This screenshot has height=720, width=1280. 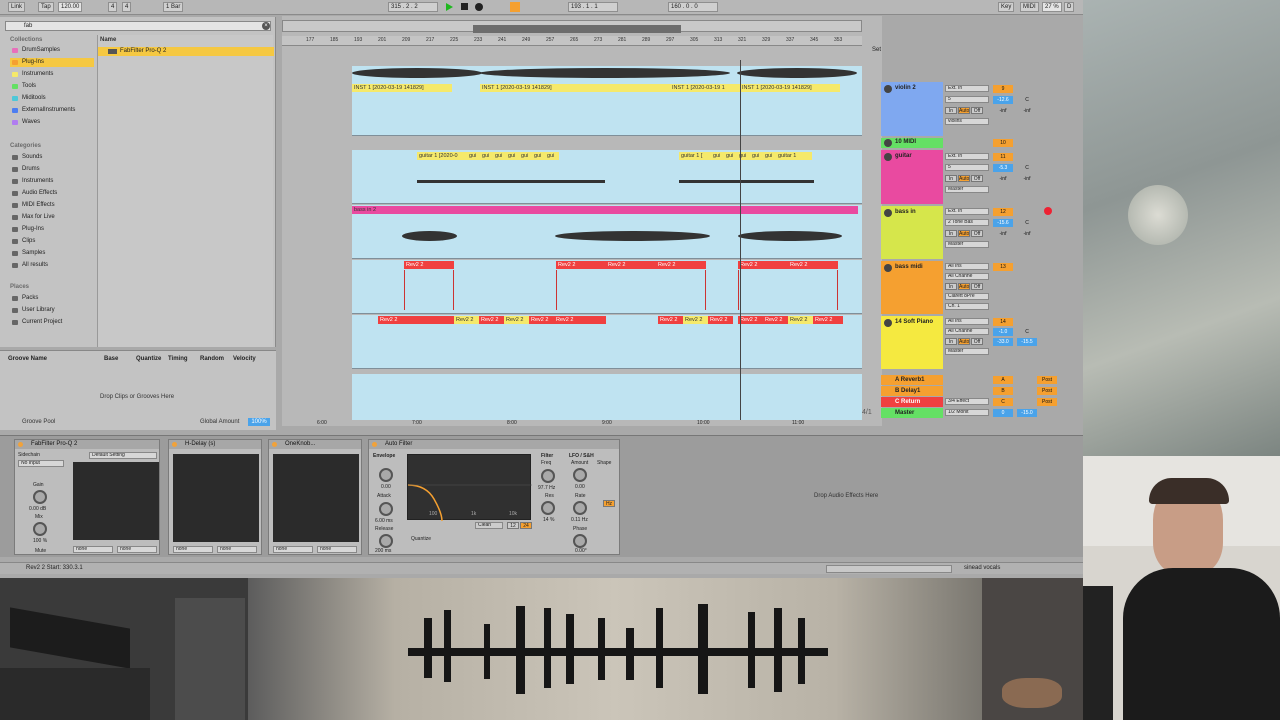 I want to click on audio-clip: INST 1 [2020-03-19 1, so click(x=705, y=88).